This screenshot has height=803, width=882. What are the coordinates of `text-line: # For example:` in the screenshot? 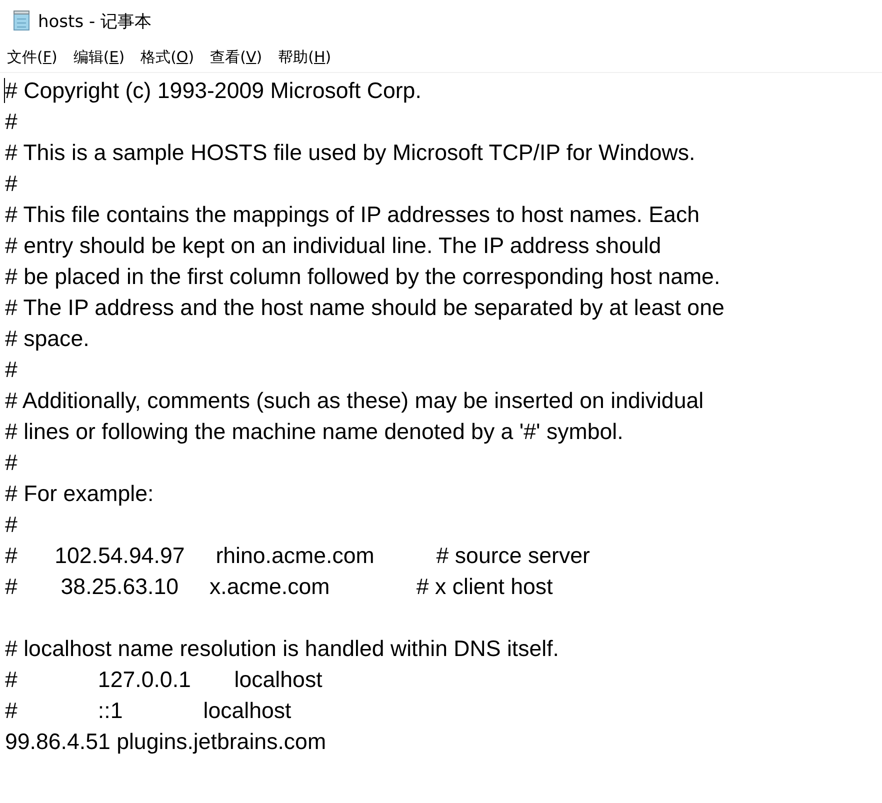 It's located at (79, 494).